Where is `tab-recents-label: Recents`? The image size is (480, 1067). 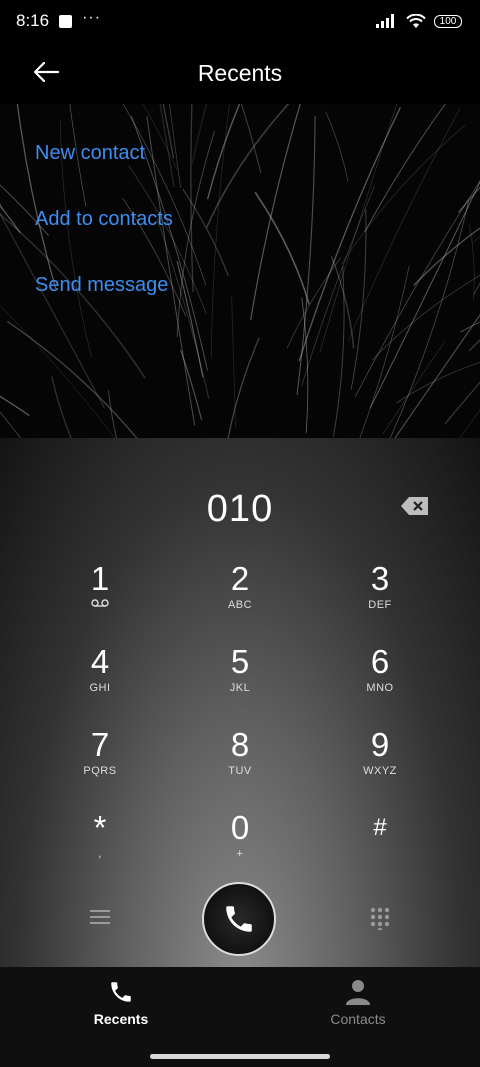 tab-recents-label: Recents is located at coordinates (121, 1019).